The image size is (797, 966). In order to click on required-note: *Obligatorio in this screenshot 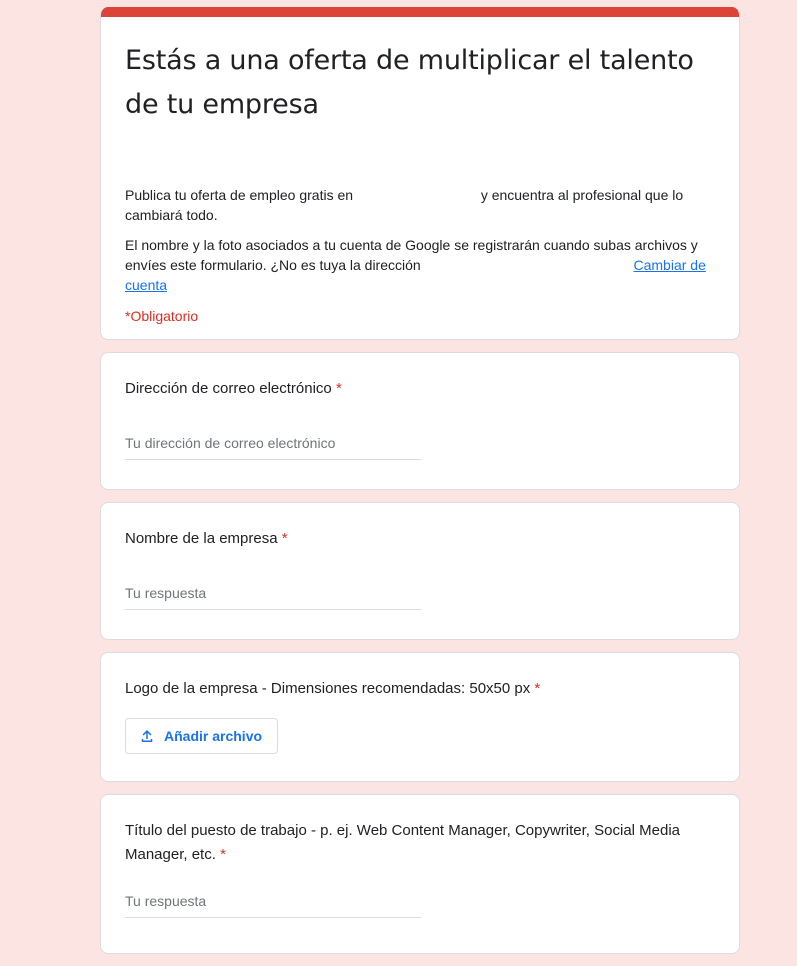, I will do `click(162, 316)`.